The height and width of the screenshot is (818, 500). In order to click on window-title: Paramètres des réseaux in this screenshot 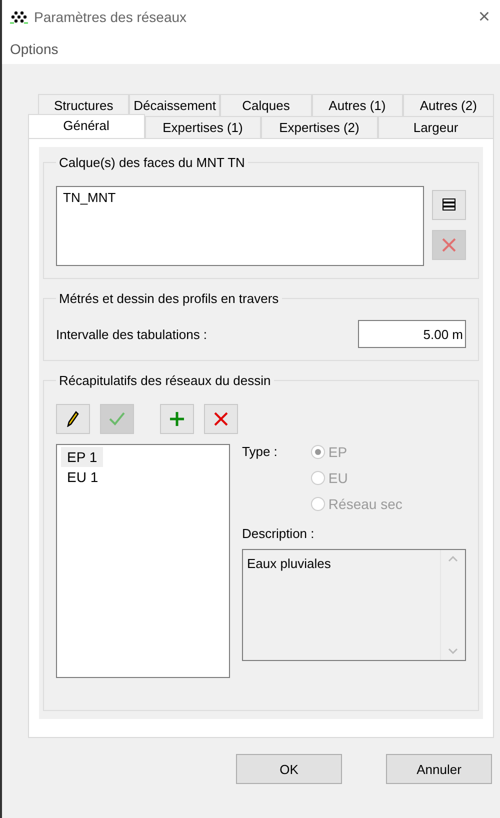, I will do `click(111, 17)`.